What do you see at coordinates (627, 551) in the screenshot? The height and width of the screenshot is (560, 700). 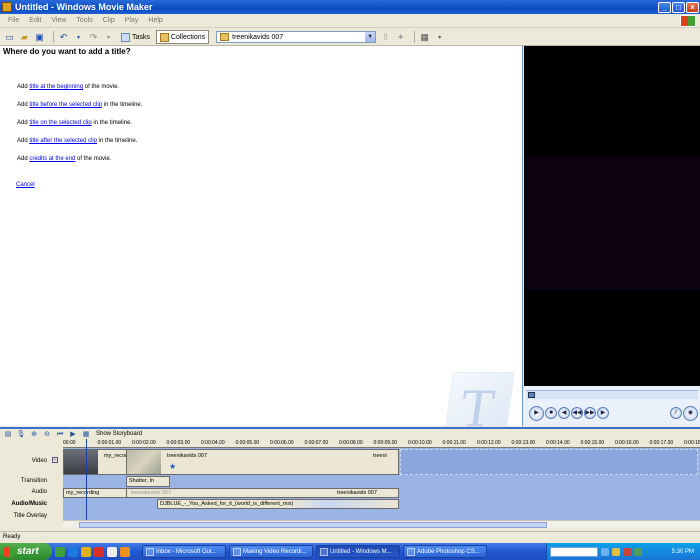 I see `tray-security-icon` at bounding box center [627, 551].